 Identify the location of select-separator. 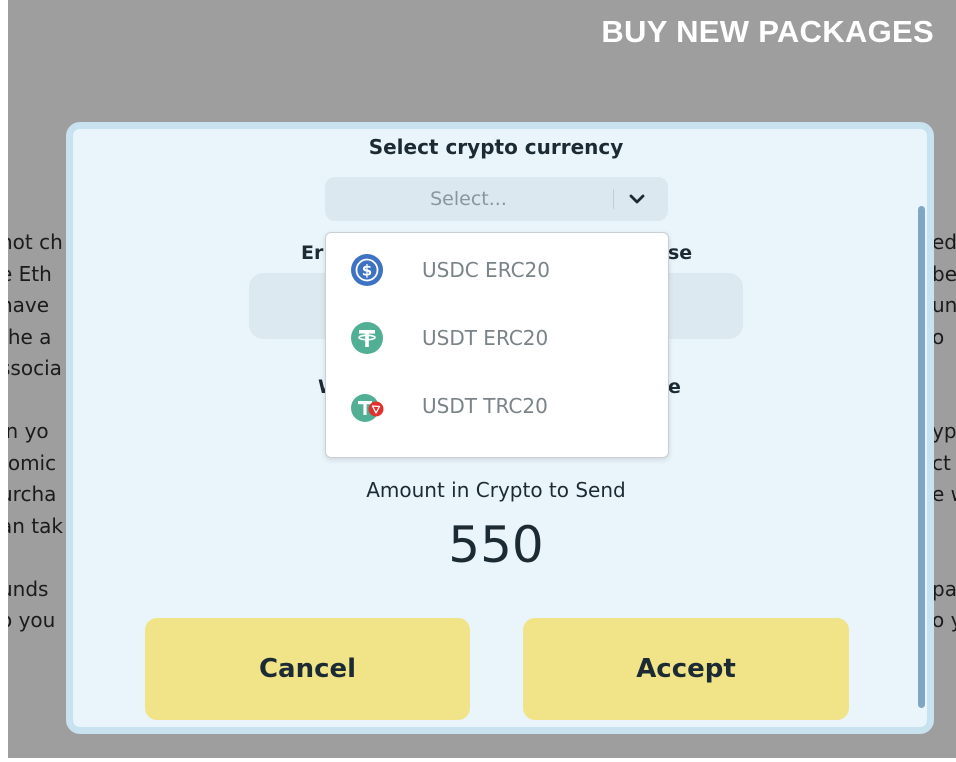
(613, 199).